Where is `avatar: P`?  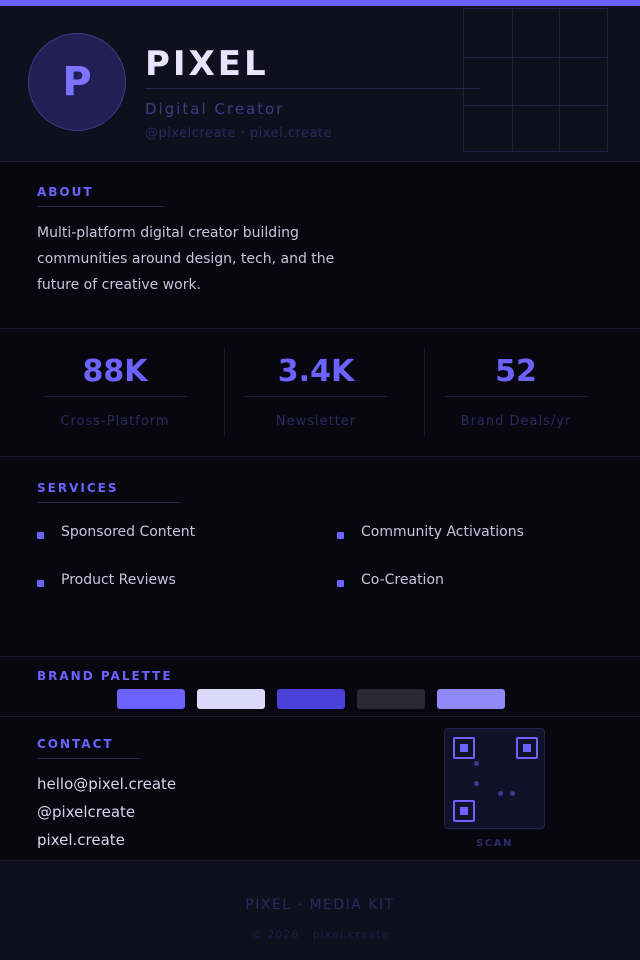 avatar: P is located at coordinates (77, 82).